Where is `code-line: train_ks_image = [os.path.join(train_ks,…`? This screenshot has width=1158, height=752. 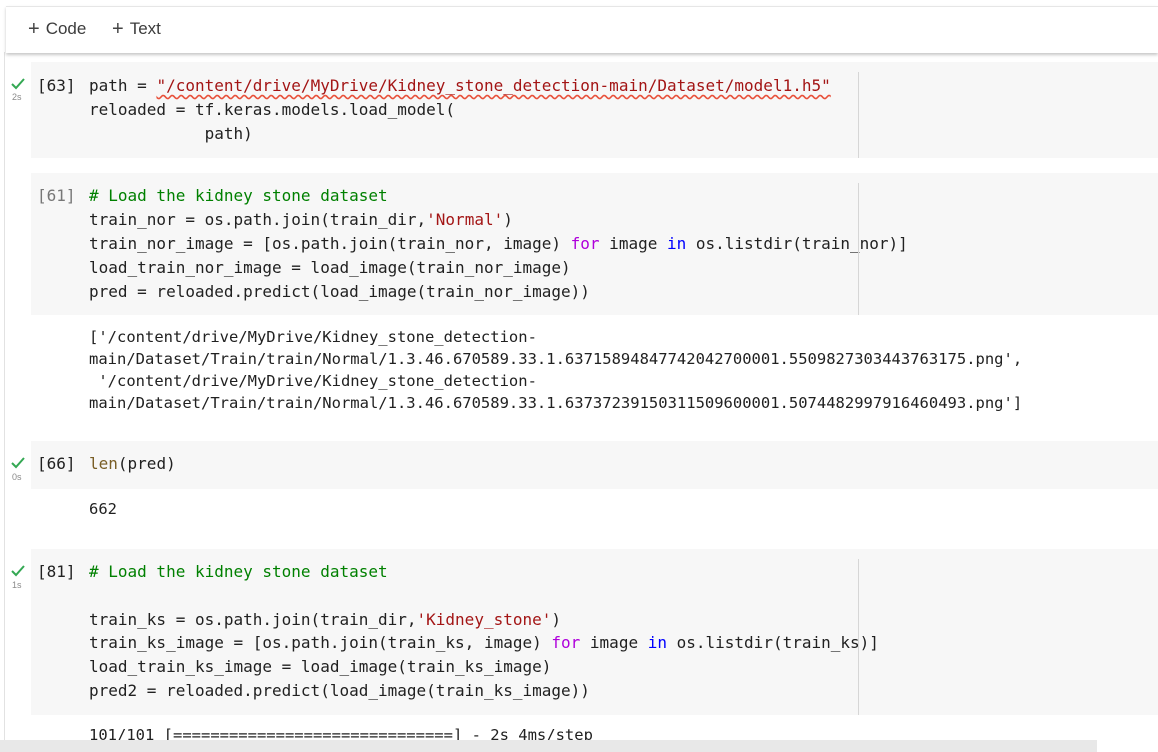
code-line: train_ks_image = [os.path.join(train_ks,… is located at coordinates (484, 642).